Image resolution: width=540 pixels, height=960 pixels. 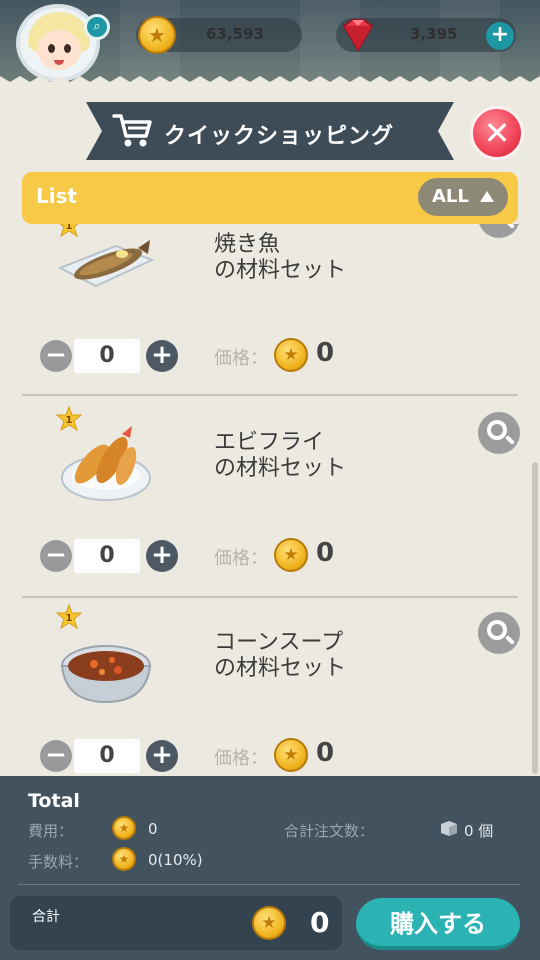 What do you see at coordinates (450, 196) in the screenshot?
I see `filter-all-label: ALL` at bounding box center [450, 196].